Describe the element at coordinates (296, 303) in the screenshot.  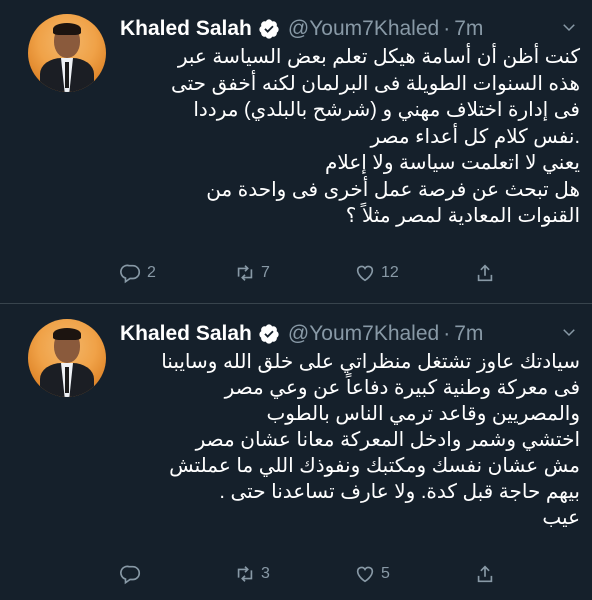
I see `tweet-divider` at that location.